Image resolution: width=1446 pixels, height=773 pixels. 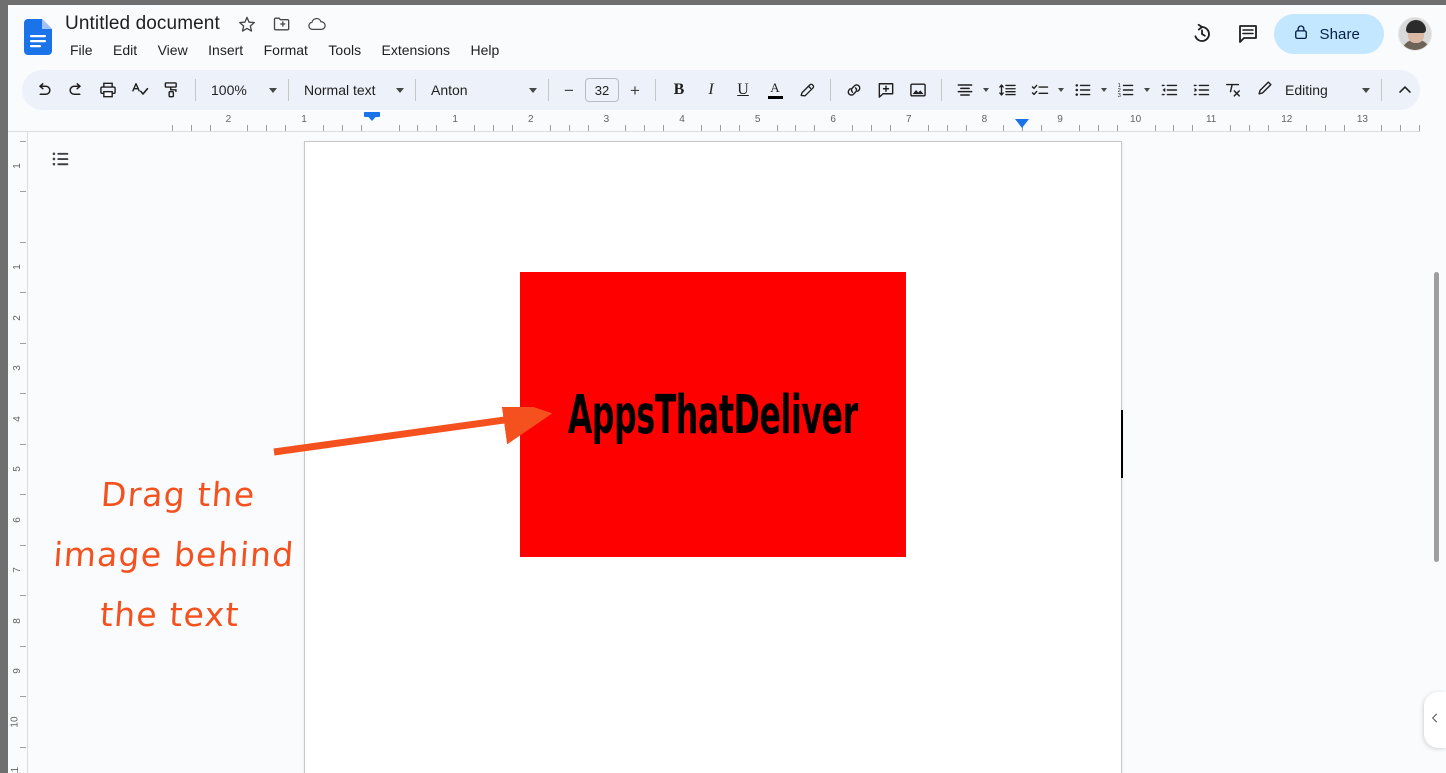 What do you see at coordinates (18, 418) in the screenshot?
I see `ruler-v-label: 4` at bounding box center [18, 418].